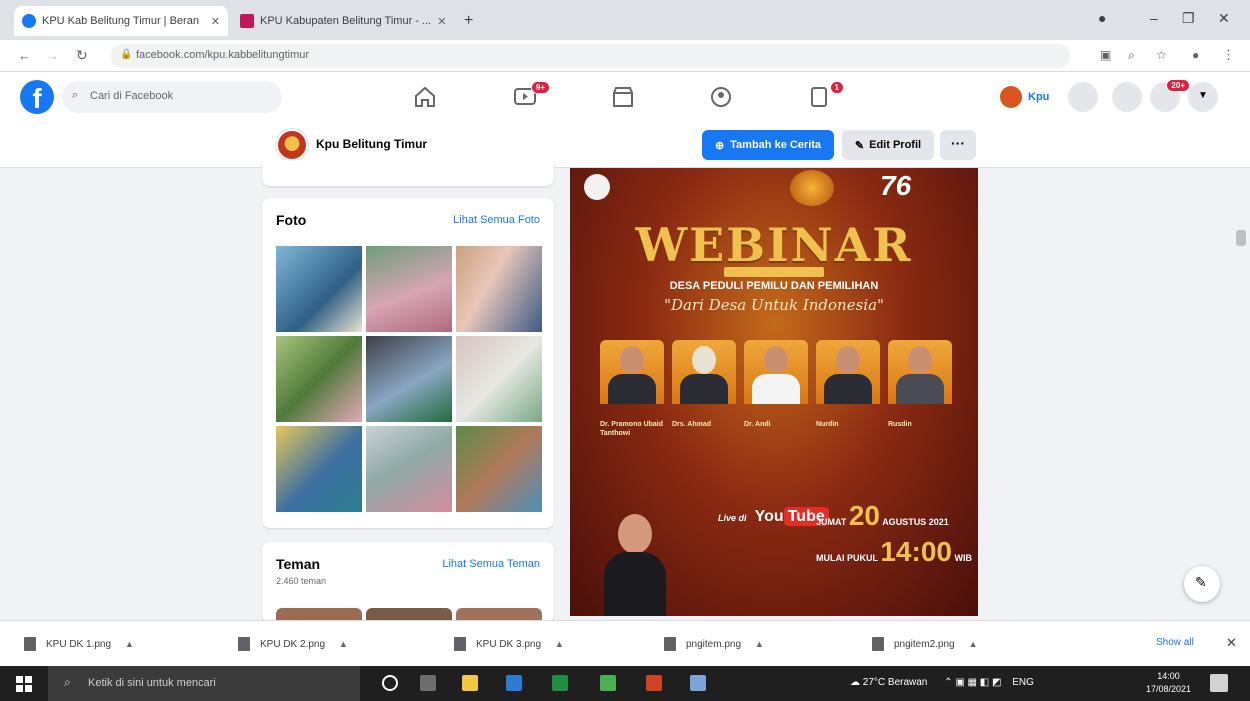  I want to click on page-name: Kpu Belitung Timur, so click(371, 144).